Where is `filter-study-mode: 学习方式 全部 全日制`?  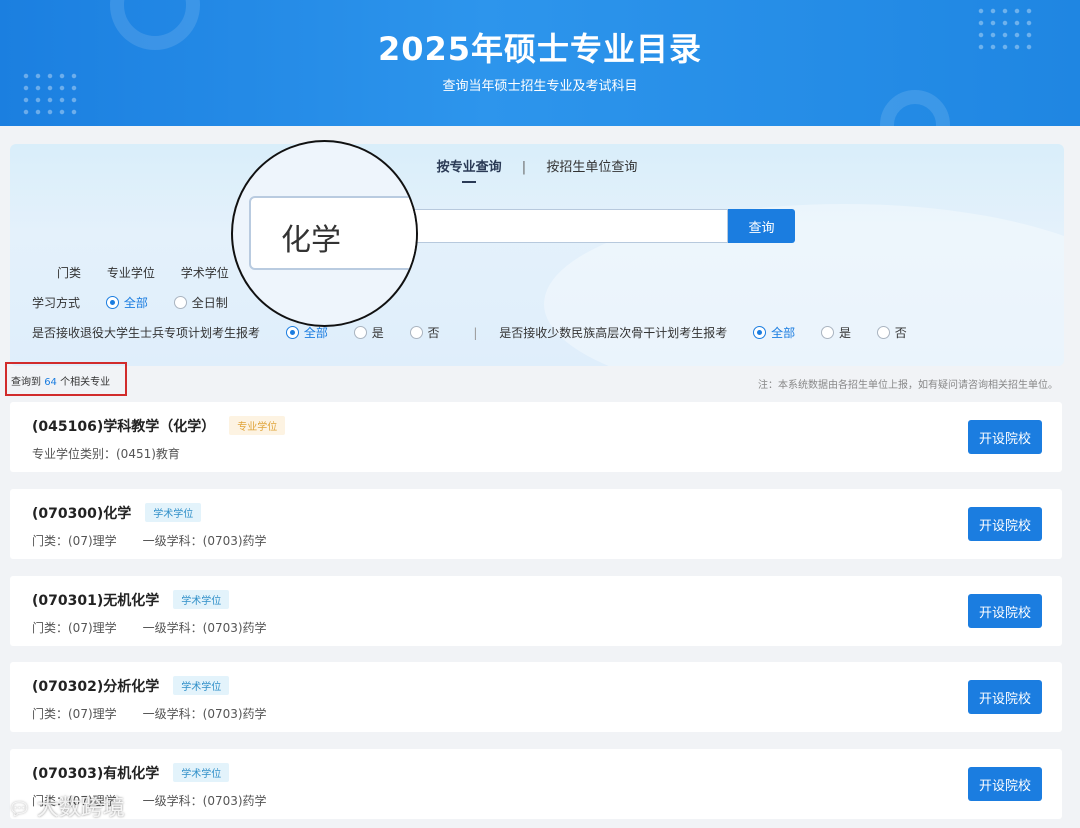 filter-study-mode: 学习方式 全部 全日制 is located at coordinates (141, 302).